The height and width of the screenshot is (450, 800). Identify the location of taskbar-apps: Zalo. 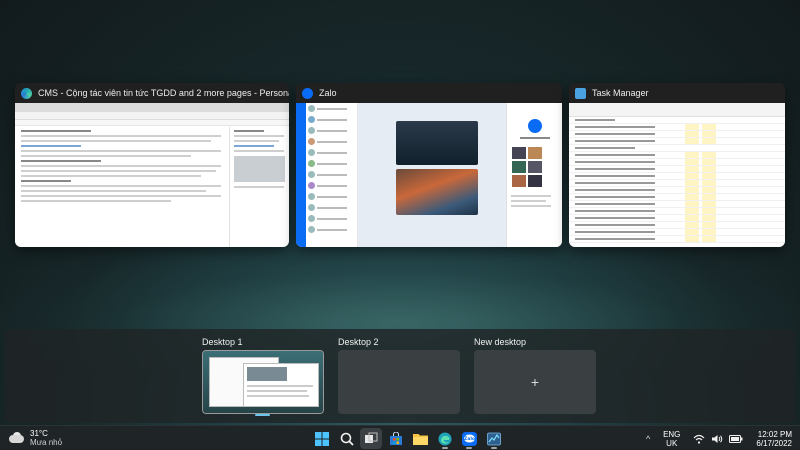
(409, 438).